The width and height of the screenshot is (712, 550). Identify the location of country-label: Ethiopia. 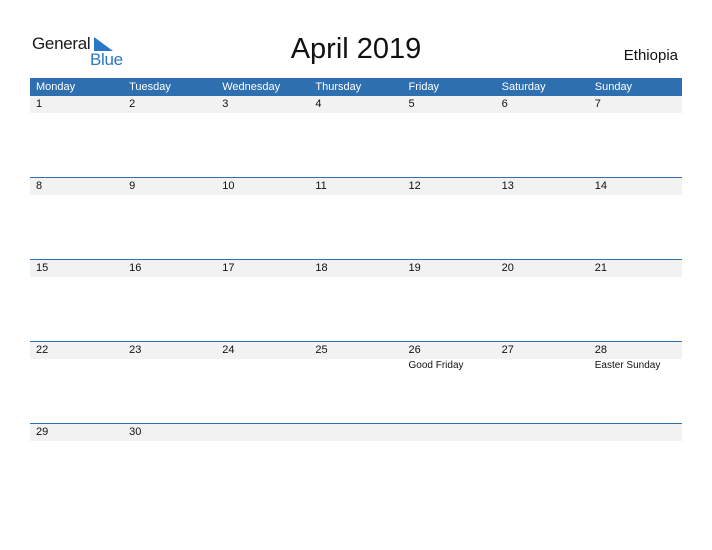
(650, 55).